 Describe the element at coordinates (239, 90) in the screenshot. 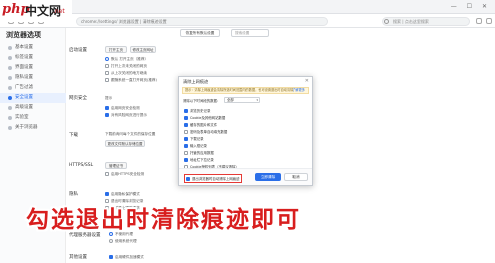

I see `dialog-notice-text: 提示：清除上网痕迹会清除所选时间范围内的数据，也可设置退出时自动清除` at that location.